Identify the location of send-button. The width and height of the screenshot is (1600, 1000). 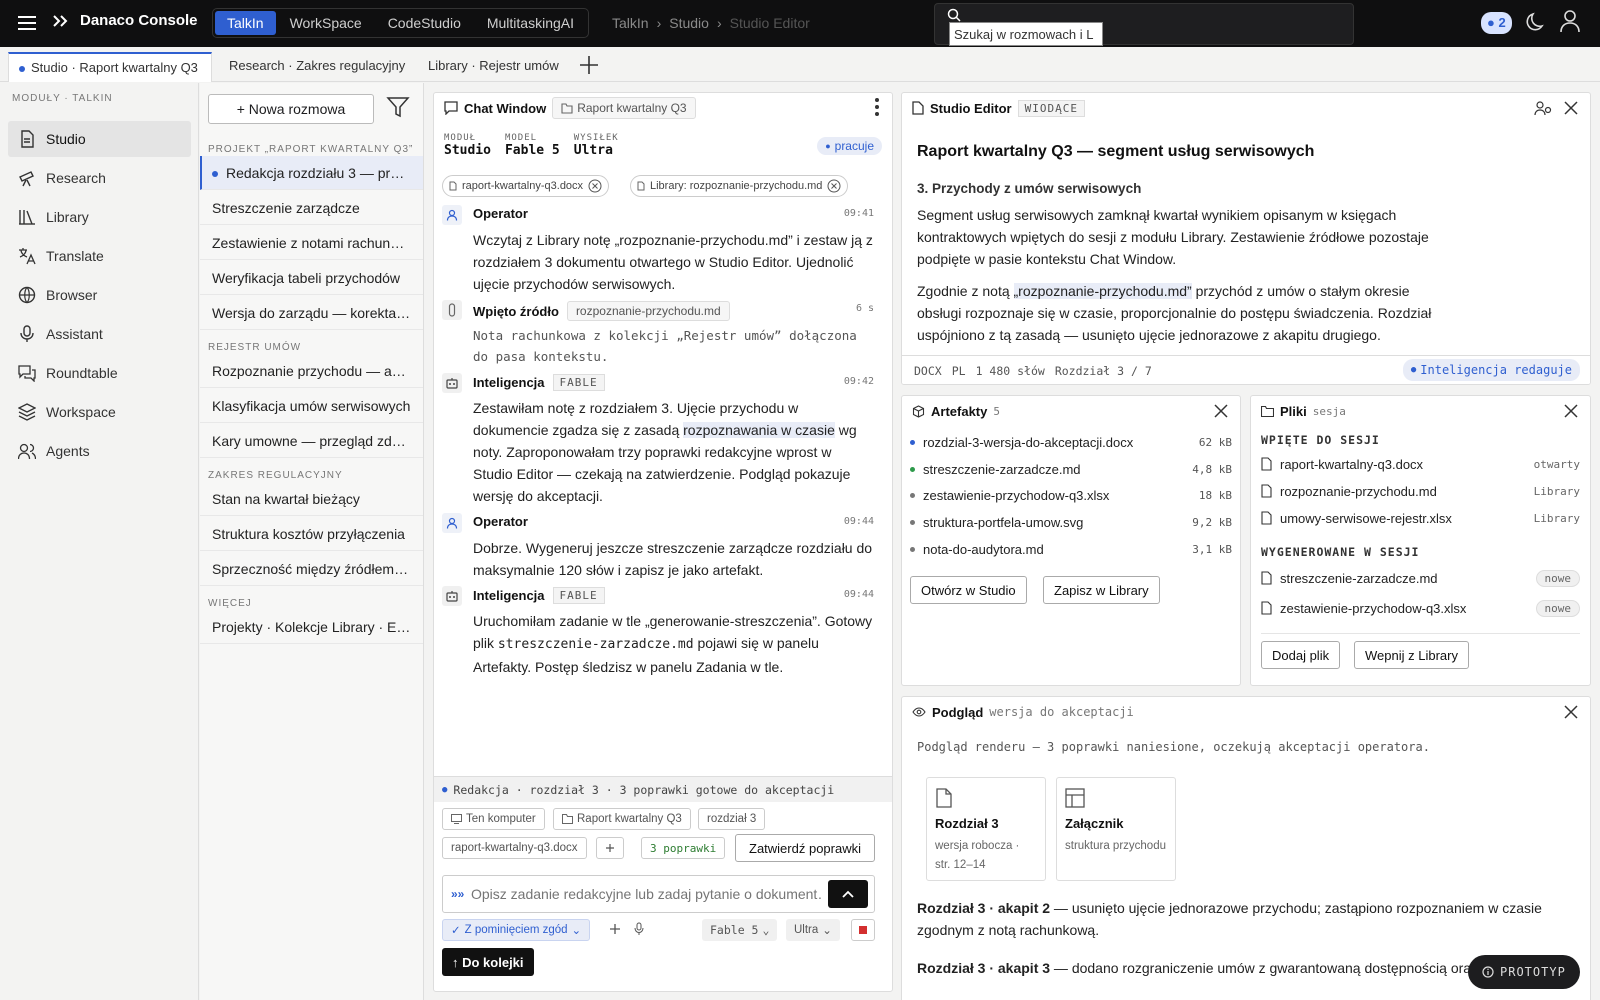
(848, 894).